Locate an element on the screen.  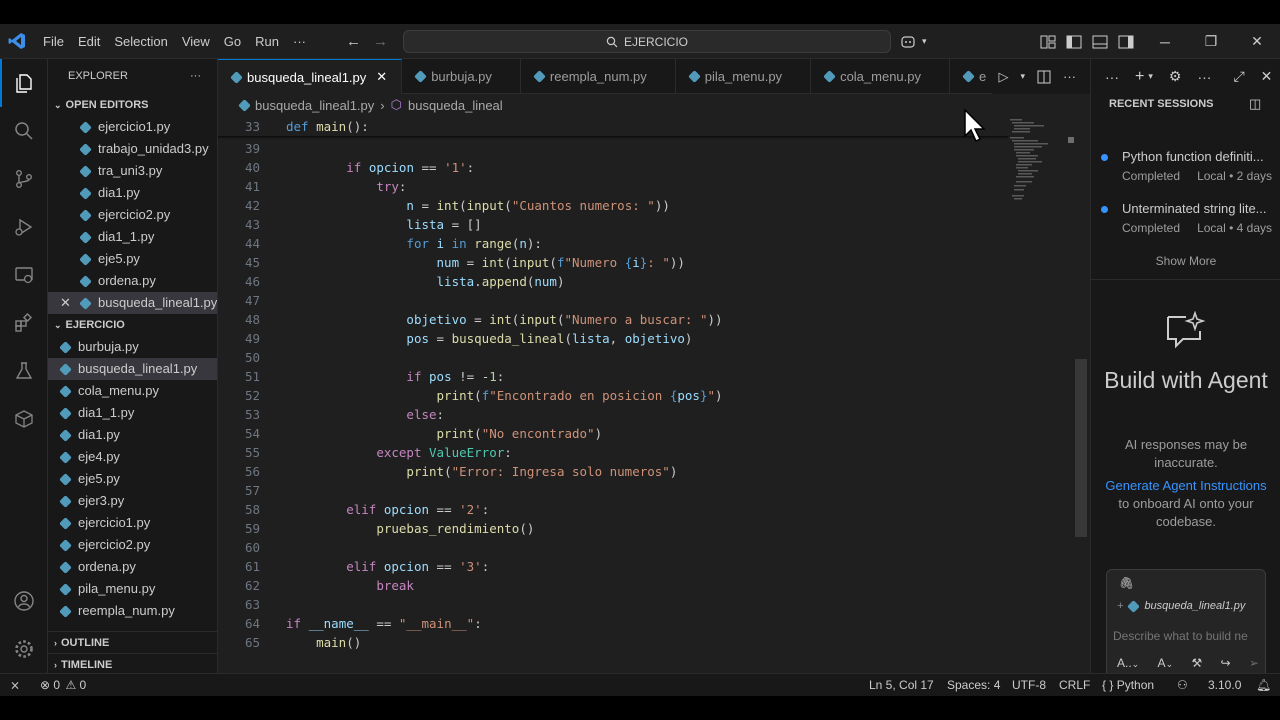
folder-header: ⌄ EJERCICIO is located at coordinates (132, 325).